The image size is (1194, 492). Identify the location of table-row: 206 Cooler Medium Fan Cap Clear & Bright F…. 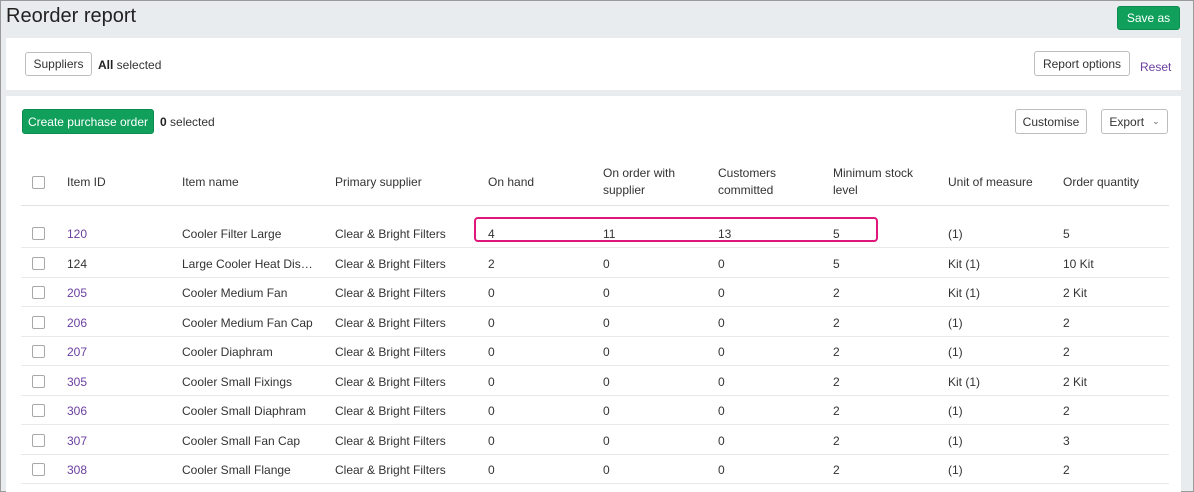
(593, 322).